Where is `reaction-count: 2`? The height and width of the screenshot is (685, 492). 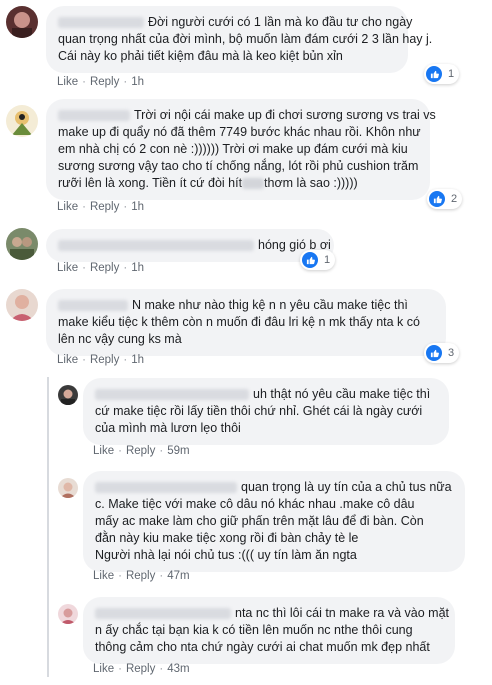 reaction-count: 2 is located at coordinates (445, 199).